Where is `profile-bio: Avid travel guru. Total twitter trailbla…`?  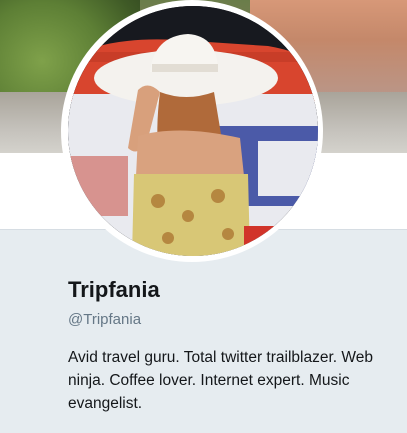 profile-bio: Avid travel guru. Total twitter trailbla… is located at coordinates (220, 380).